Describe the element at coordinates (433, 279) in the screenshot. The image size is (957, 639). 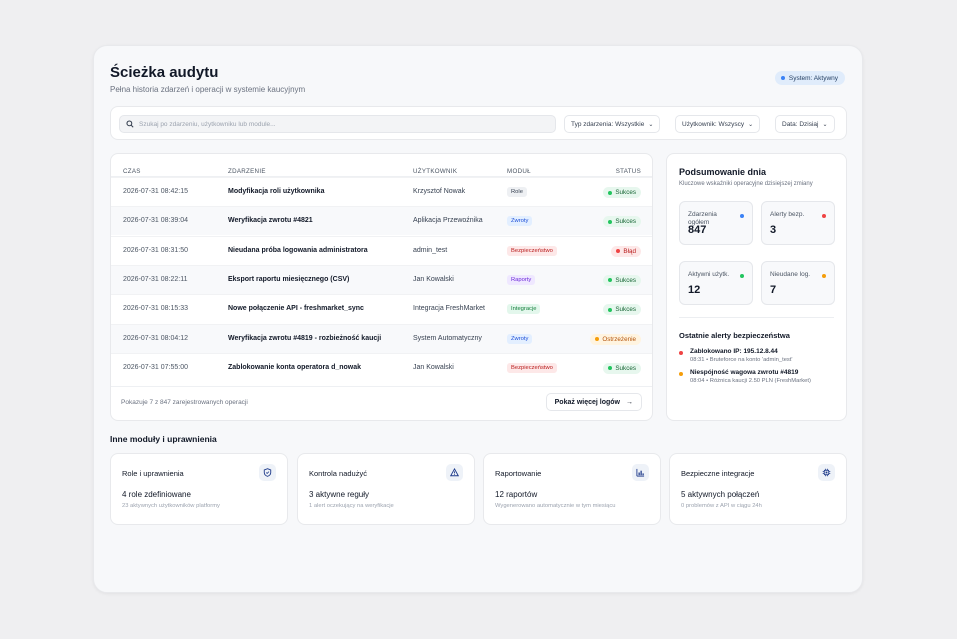
I see `cell-user: Jan Kowalski` at that location.